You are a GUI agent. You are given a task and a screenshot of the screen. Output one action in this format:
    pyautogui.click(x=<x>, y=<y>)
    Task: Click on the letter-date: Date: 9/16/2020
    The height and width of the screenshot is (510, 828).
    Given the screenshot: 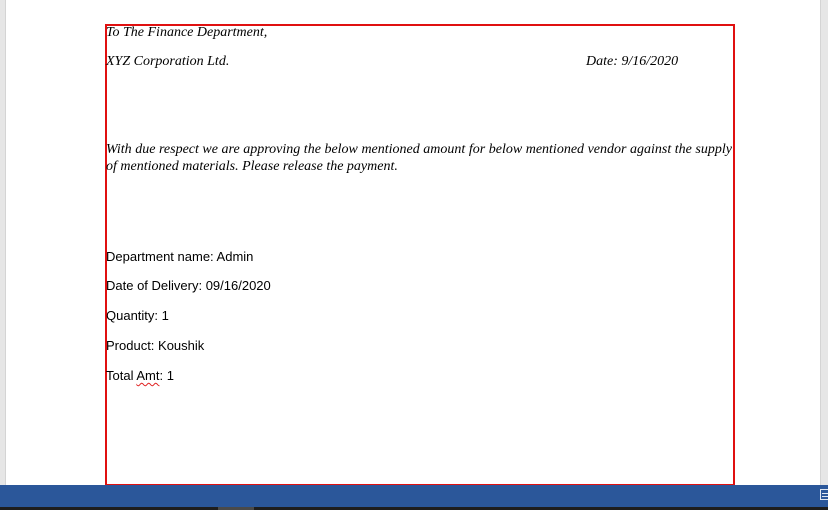 What is the action you would take?
    pyautogui.click(x=632, y=61)
    